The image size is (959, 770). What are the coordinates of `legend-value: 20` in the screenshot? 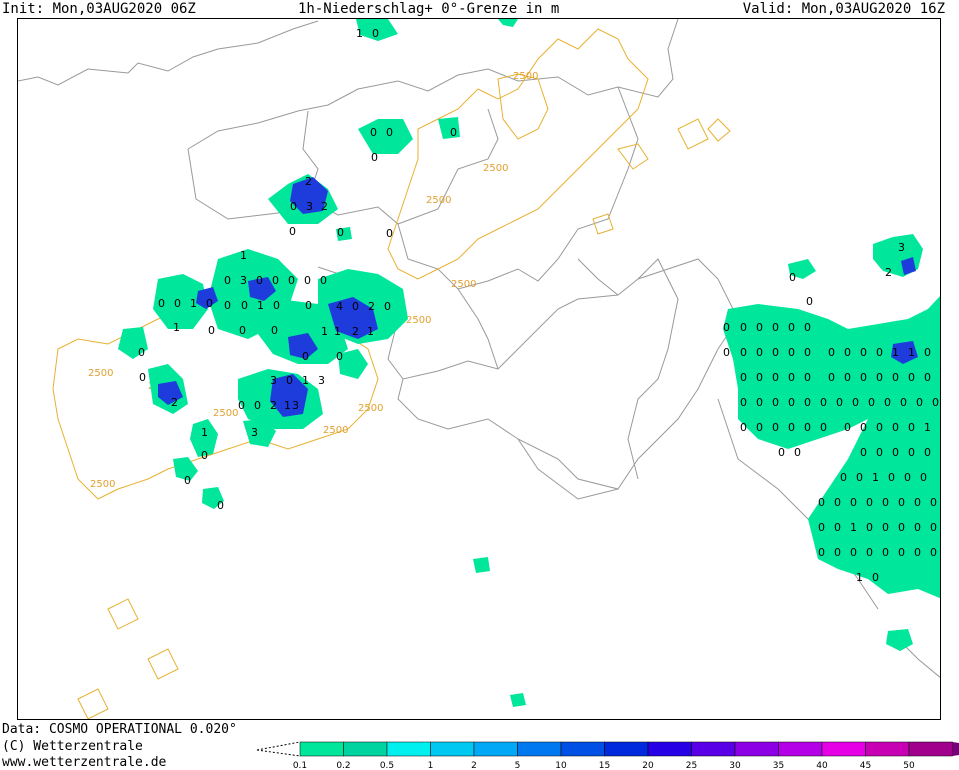 It's located at (648, 765).